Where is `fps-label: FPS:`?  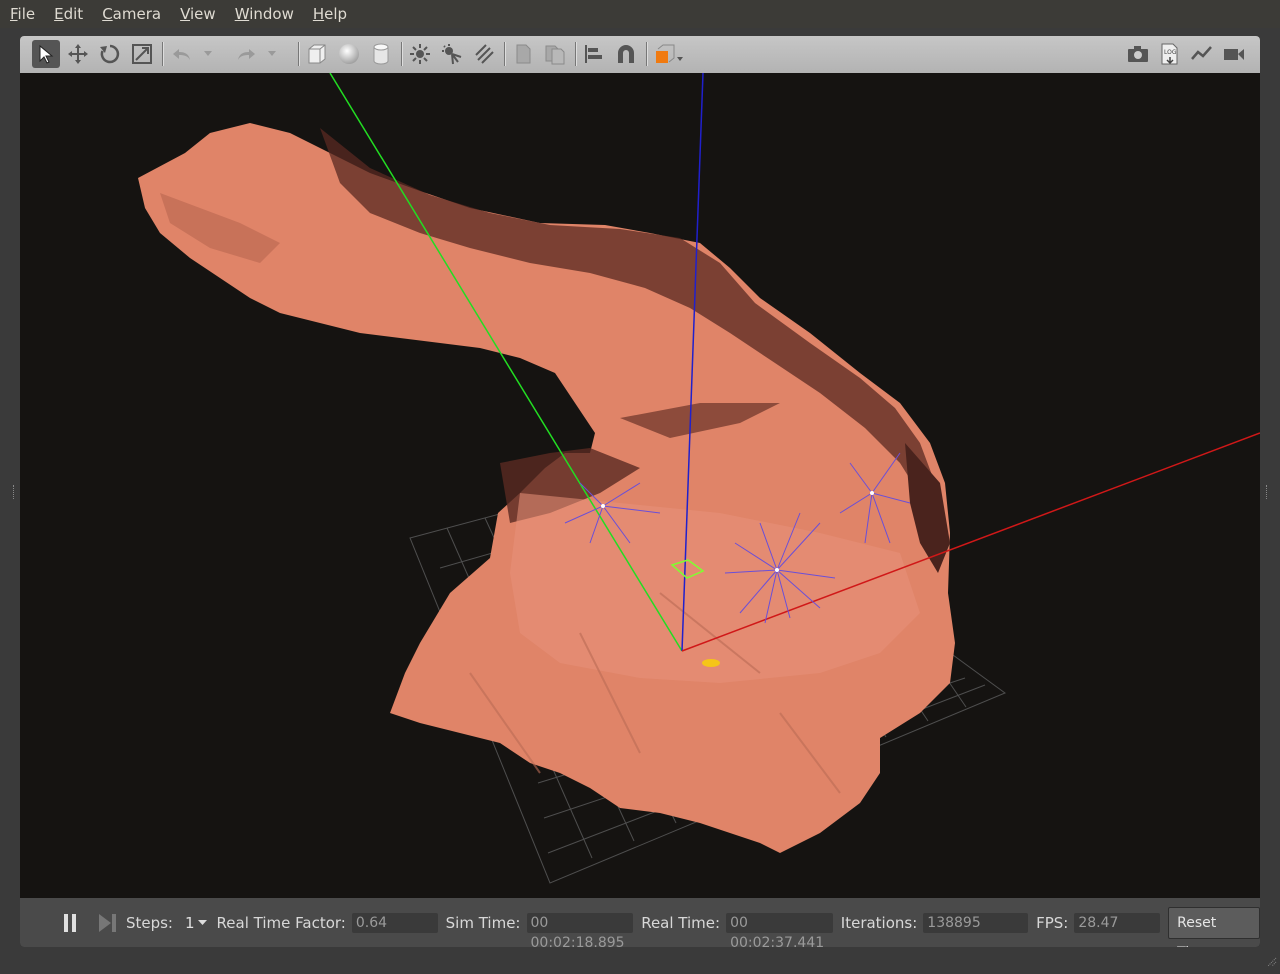
fps-label: FPS: is located at coordinates (1052, 922).